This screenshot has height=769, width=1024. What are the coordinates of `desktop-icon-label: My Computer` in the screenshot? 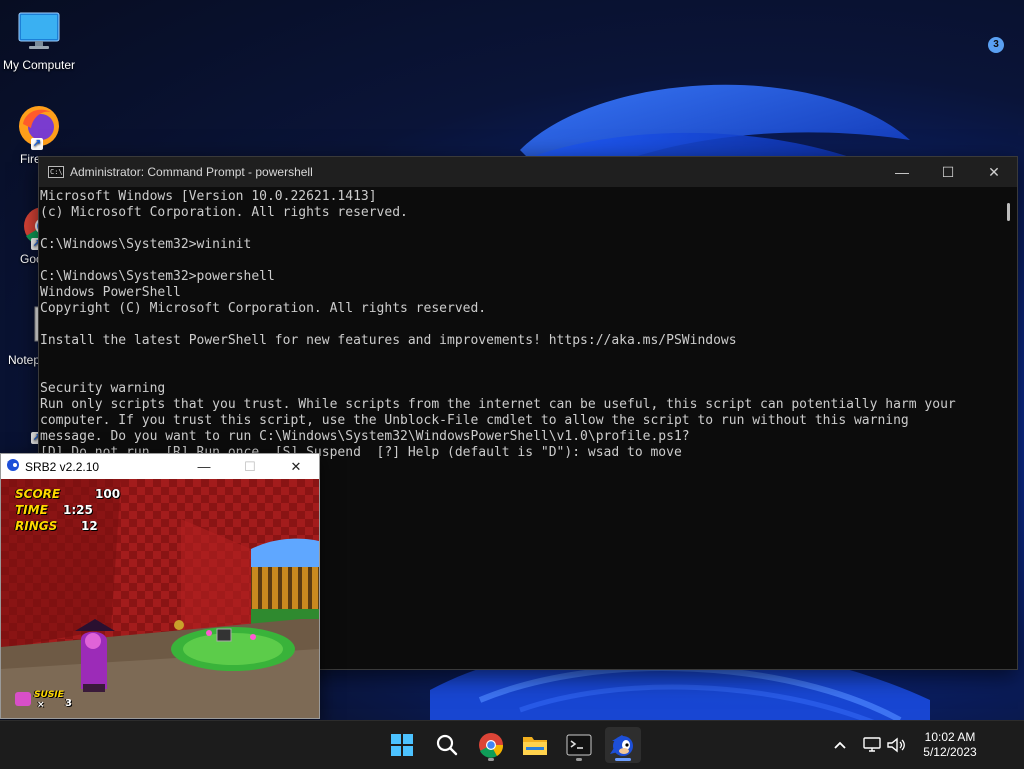 It's located at (39, 65).